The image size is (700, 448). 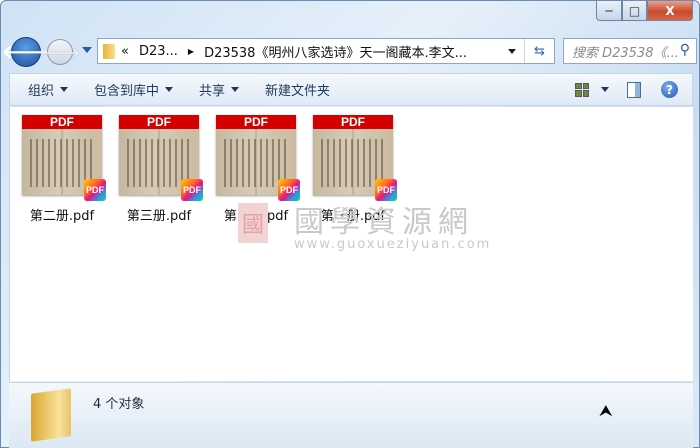 I want to click on breadcrumb-overflow: «, so click(x=125, y=51).